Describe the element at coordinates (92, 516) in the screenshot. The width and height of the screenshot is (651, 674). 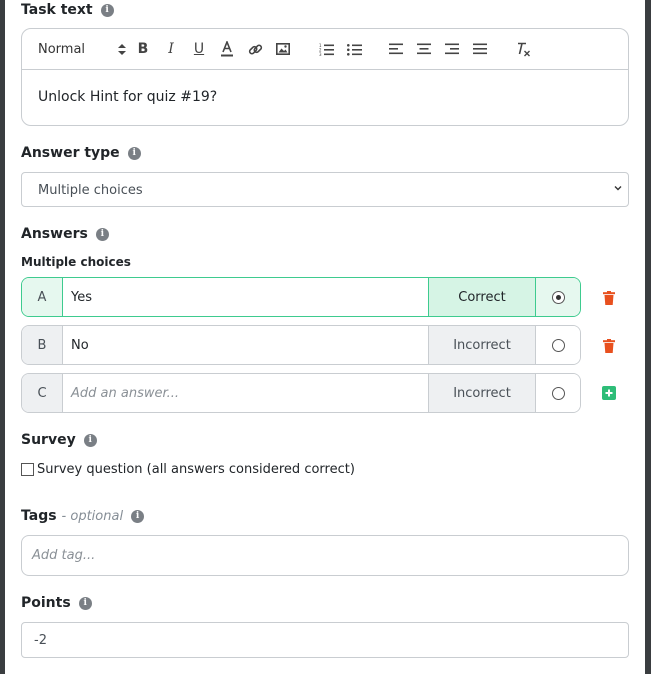
I see `tags-optional-note: - optional` at that location.